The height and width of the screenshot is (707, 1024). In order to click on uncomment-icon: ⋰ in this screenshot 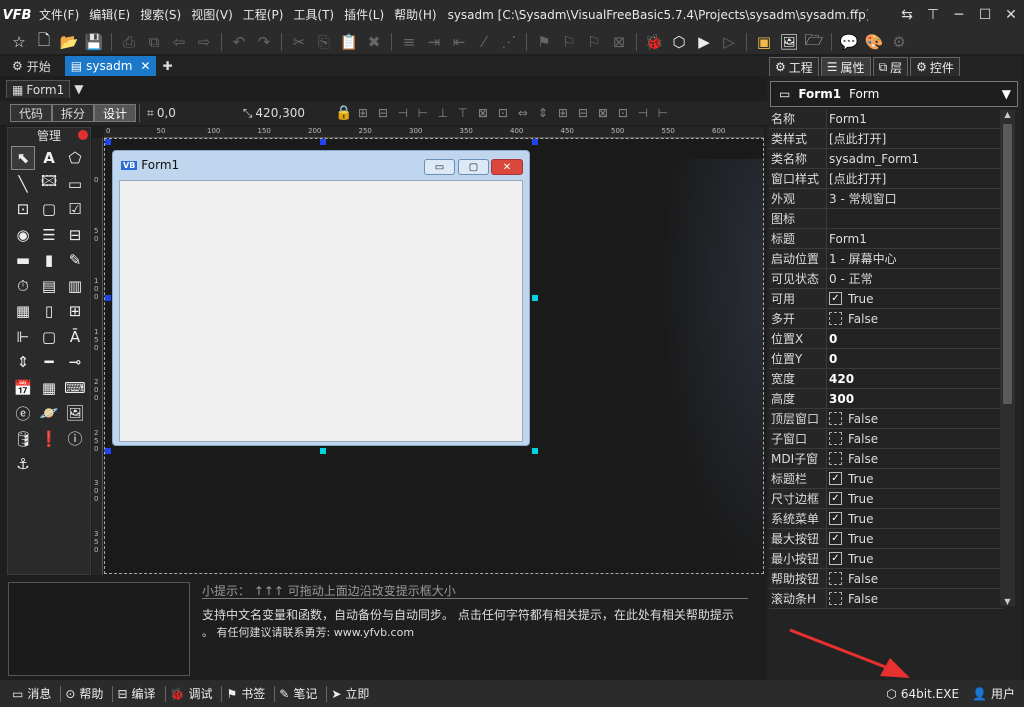, I will do `click(509, 42)`.